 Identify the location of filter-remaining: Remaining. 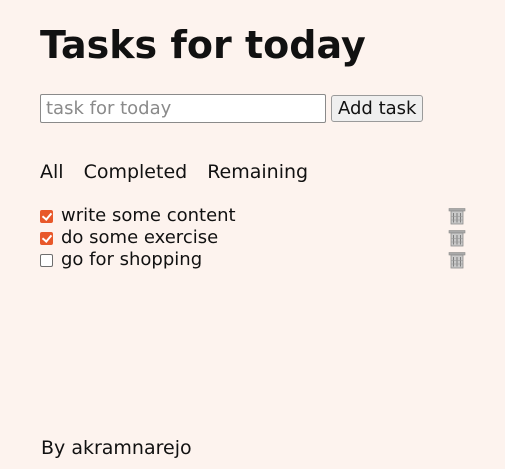
(257, 172).